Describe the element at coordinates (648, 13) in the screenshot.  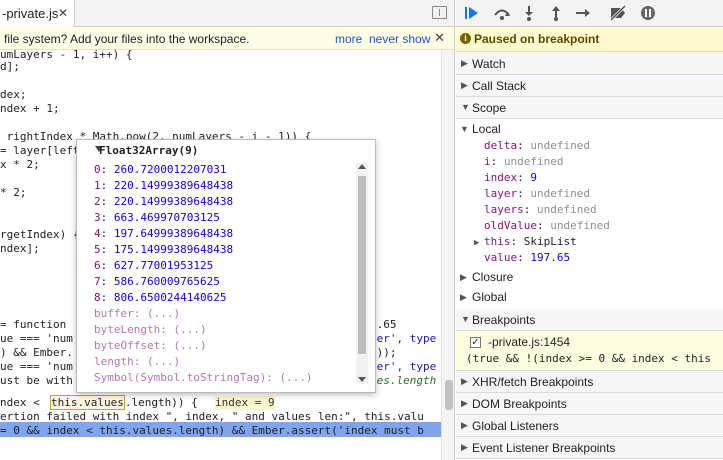
I see `pause-on-exceptions-icon` at that location.